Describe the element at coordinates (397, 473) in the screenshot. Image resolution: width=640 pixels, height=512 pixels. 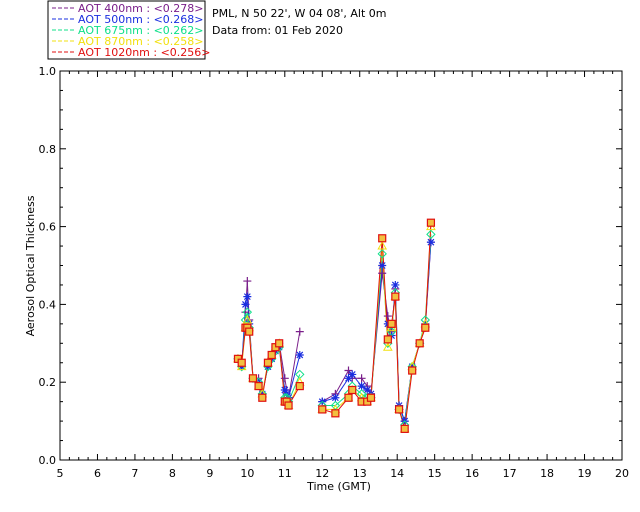
I see `x-tick-label: 14` at that location.